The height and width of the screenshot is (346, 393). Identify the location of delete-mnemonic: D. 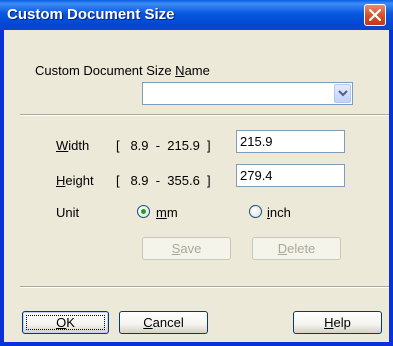
(282, 248).